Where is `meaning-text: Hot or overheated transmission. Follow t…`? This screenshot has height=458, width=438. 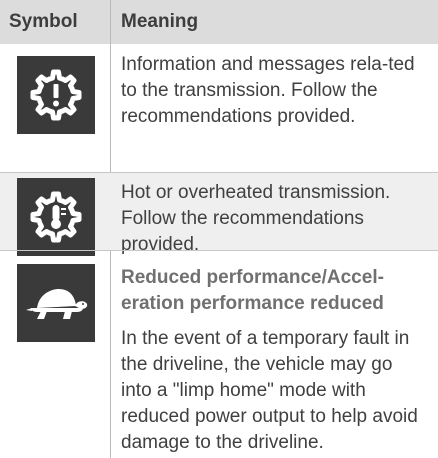
meaning-text: Hot or overheated transmission. Follow t… is located at coordinates (256, 218).